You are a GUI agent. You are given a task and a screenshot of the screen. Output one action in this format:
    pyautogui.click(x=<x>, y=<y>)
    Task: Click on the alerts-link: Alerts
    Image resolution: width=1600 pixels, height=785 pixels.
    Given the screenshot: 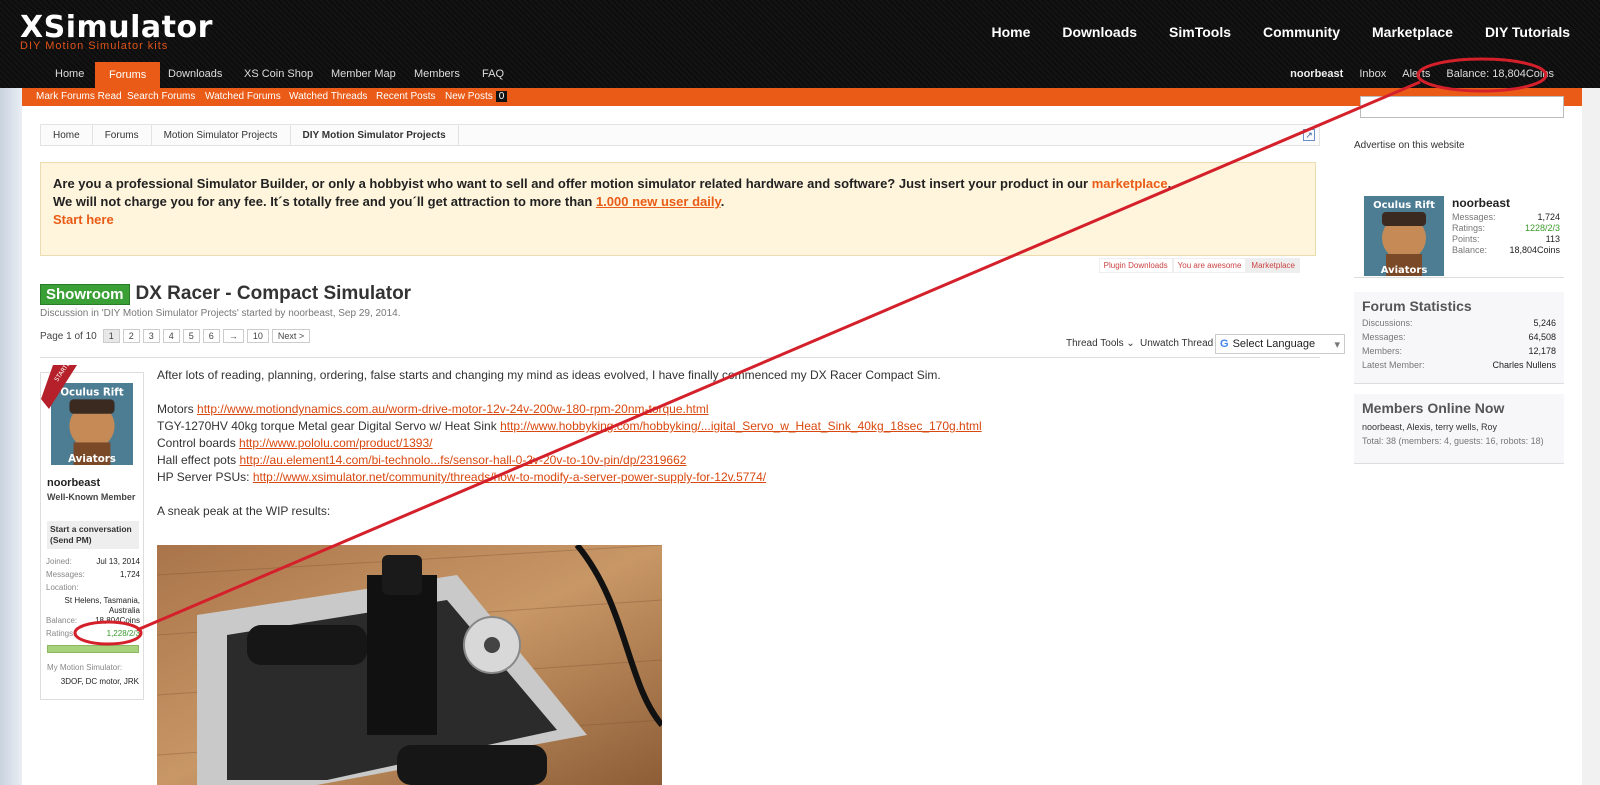 What is the action you would take?
    pyautogui.click(x=1416, y=74)
    